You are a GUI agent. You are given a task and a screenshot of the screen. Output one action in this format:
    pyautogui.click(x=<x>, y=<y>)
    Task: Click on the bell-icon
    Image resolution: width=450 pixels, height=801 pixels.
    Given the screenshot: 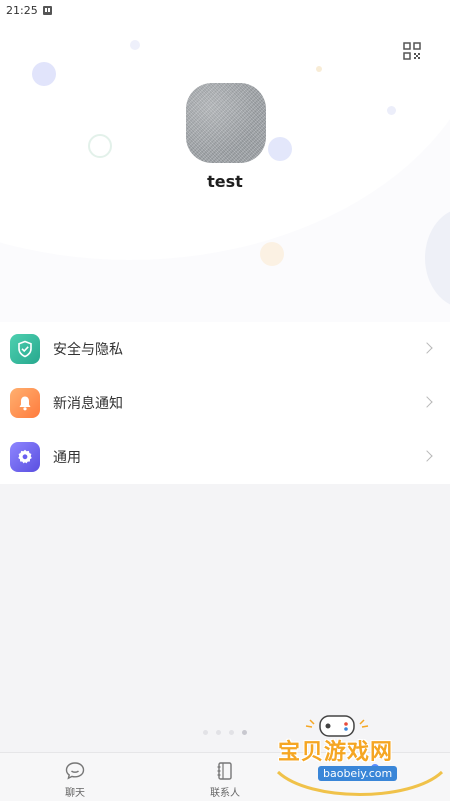 What is the action you would take?
    pyautogui.click(x=25, y=403)
    